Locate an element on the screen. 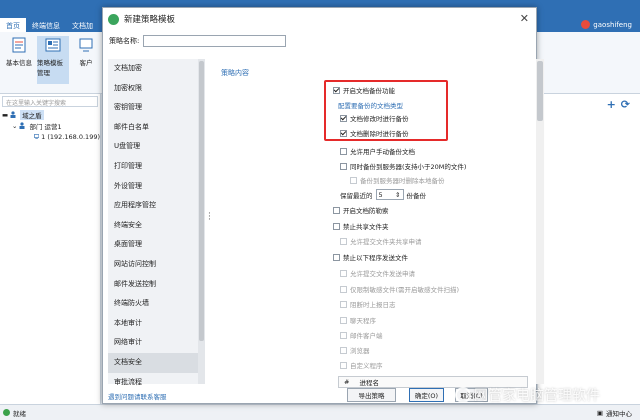 The image size is (640, 420). users-icon is located at coordinates (13, 114).